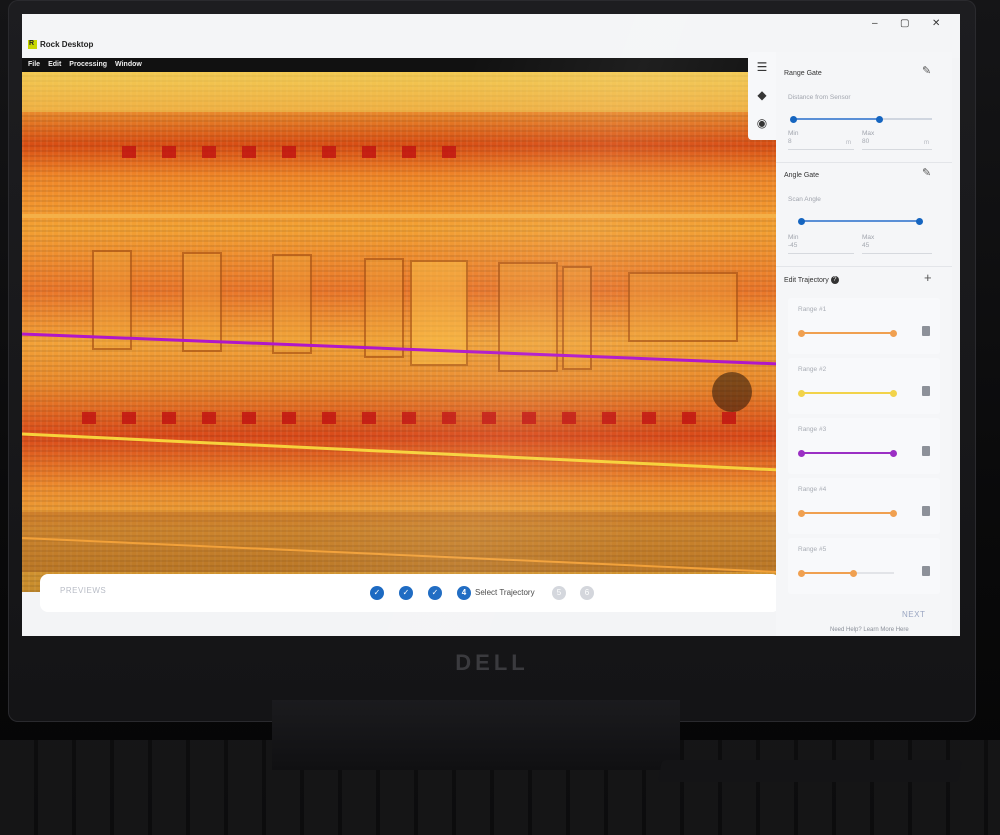 This screenshot has height=835, width=1000. What do you see at coordinates (864, 506) in the screenshot?
I see `range-item: Range #4` at bounding box center [864, 506].